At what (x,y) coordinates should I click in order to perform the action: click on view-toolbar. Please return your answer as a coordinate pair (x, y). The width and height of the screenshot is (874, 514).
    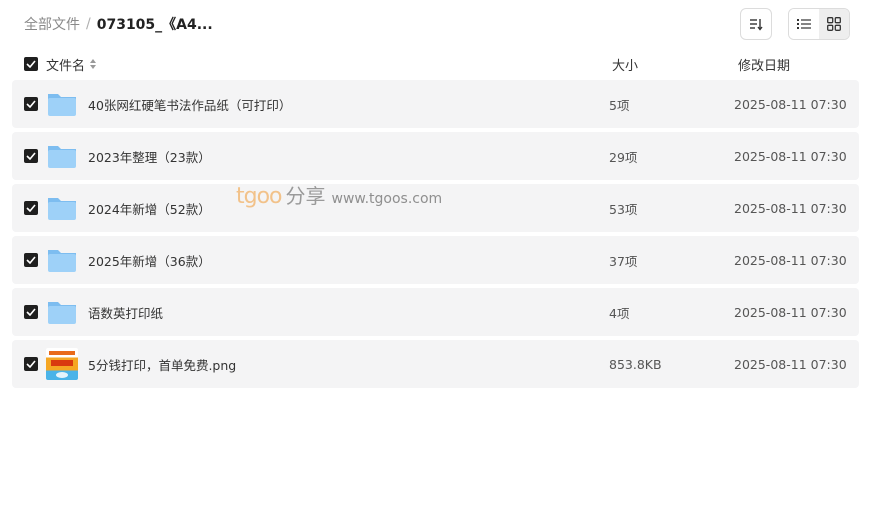
    Looking at the image, I should click on (795, 24).